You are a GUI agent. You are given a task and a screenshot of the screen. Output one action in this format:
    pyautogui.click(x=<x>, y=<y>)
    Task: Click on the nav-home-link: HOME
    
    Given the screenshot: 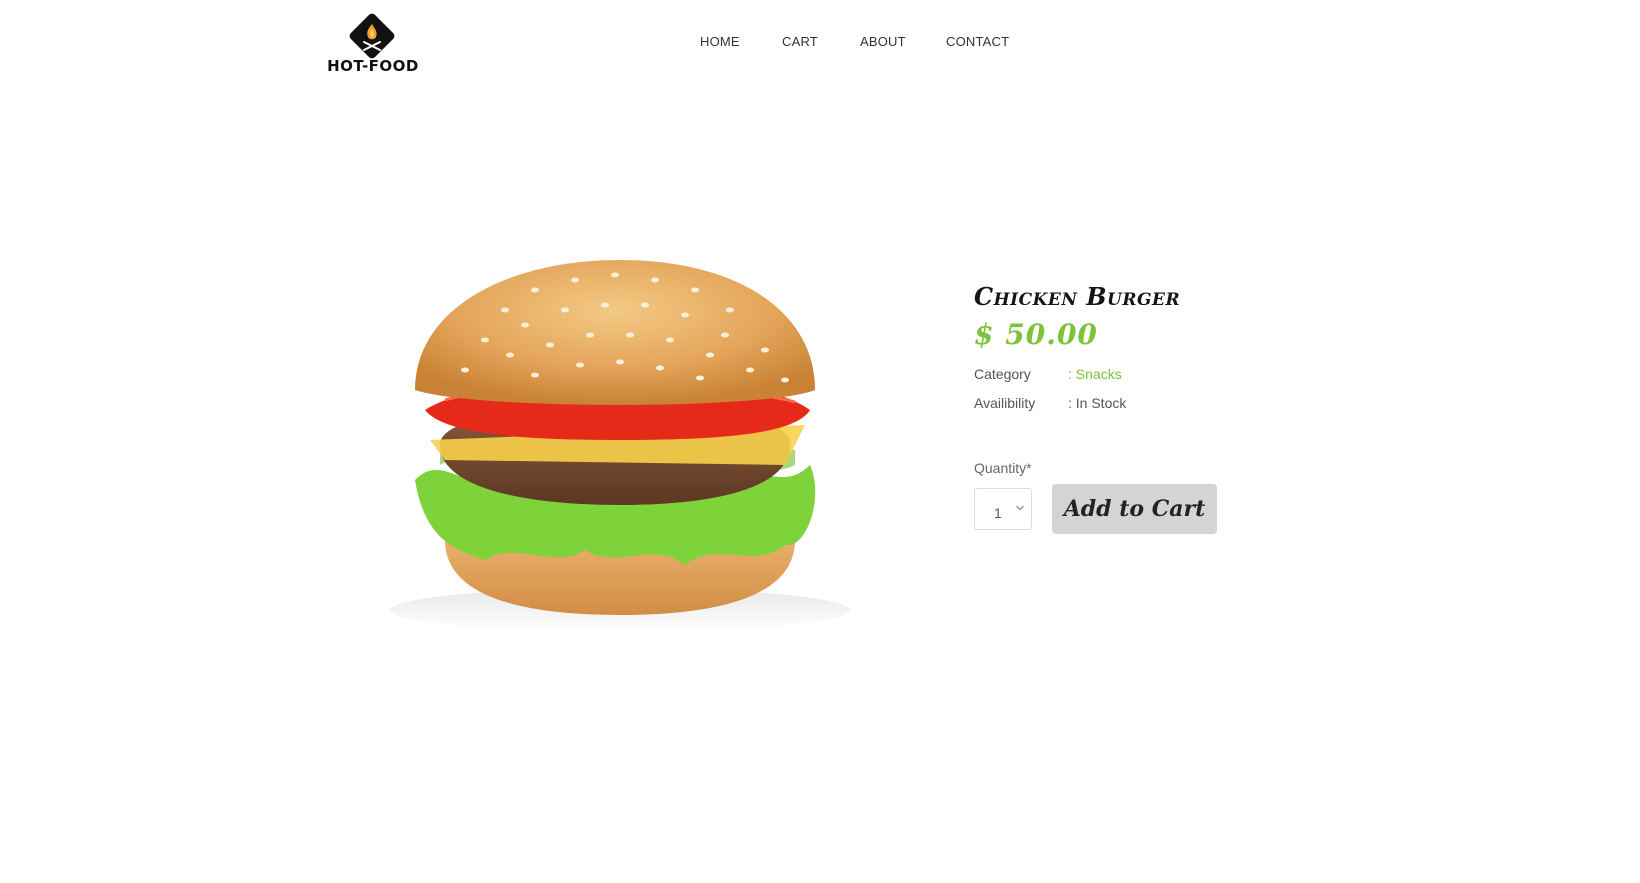 What is the action you would take?
    pyautogui.click(x=720, y=41)
    